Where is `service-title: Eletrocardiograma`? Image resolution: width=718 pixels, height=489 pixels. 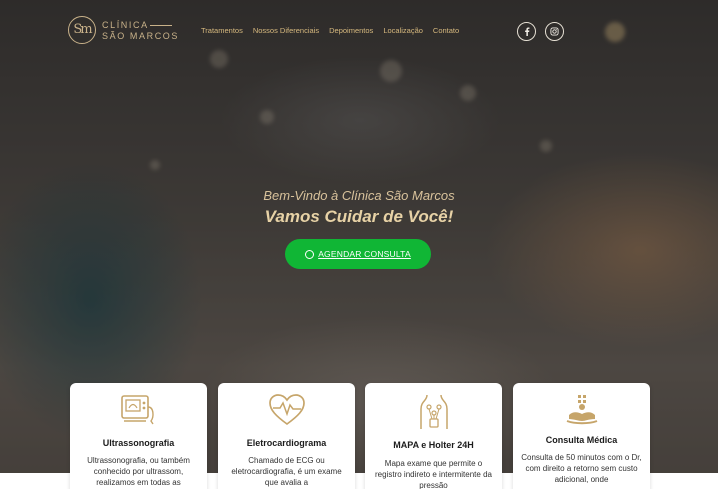
service-title: Eletrocardiograma is located at coordinates (286, 443).